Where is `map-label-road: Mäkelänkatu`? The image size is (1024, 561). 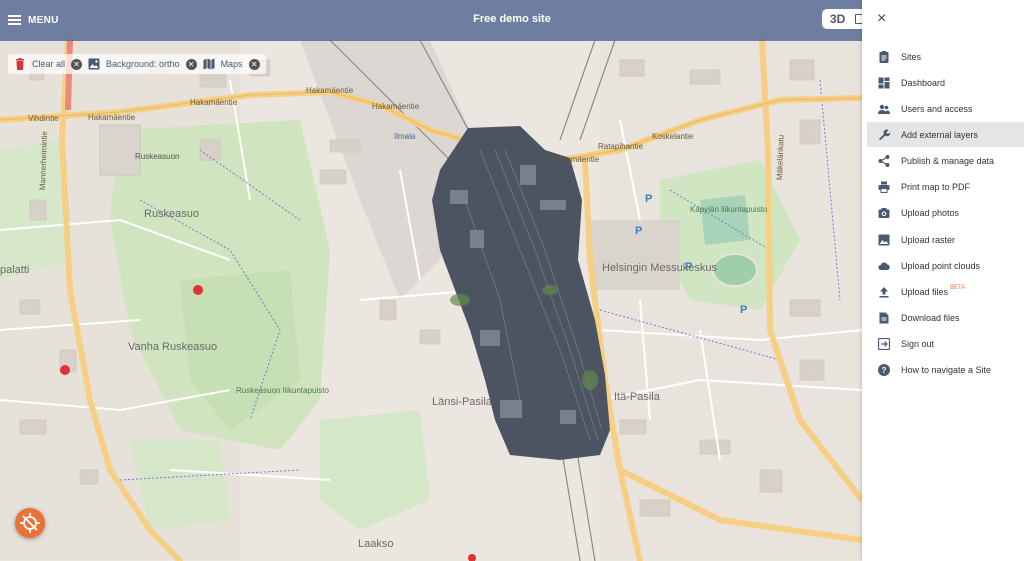 map-label-road: Mäkelänkatu is located at coordinates (780, 157).